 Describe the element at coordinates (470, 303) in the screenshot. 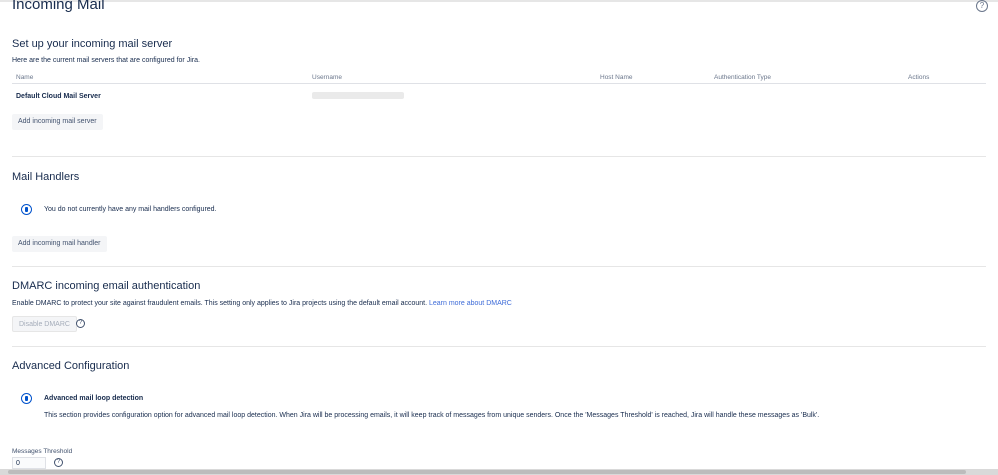

I see `learn-more-dmarc-link: Learn more about DMARC` at that location.